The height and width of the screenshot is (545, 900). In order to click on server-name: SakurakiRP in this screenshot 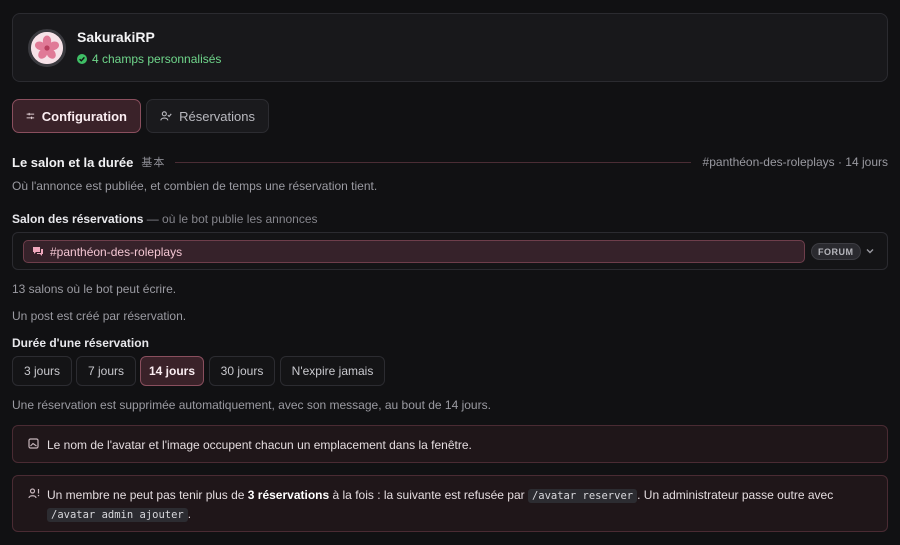, I will do `click(116, 37)`.